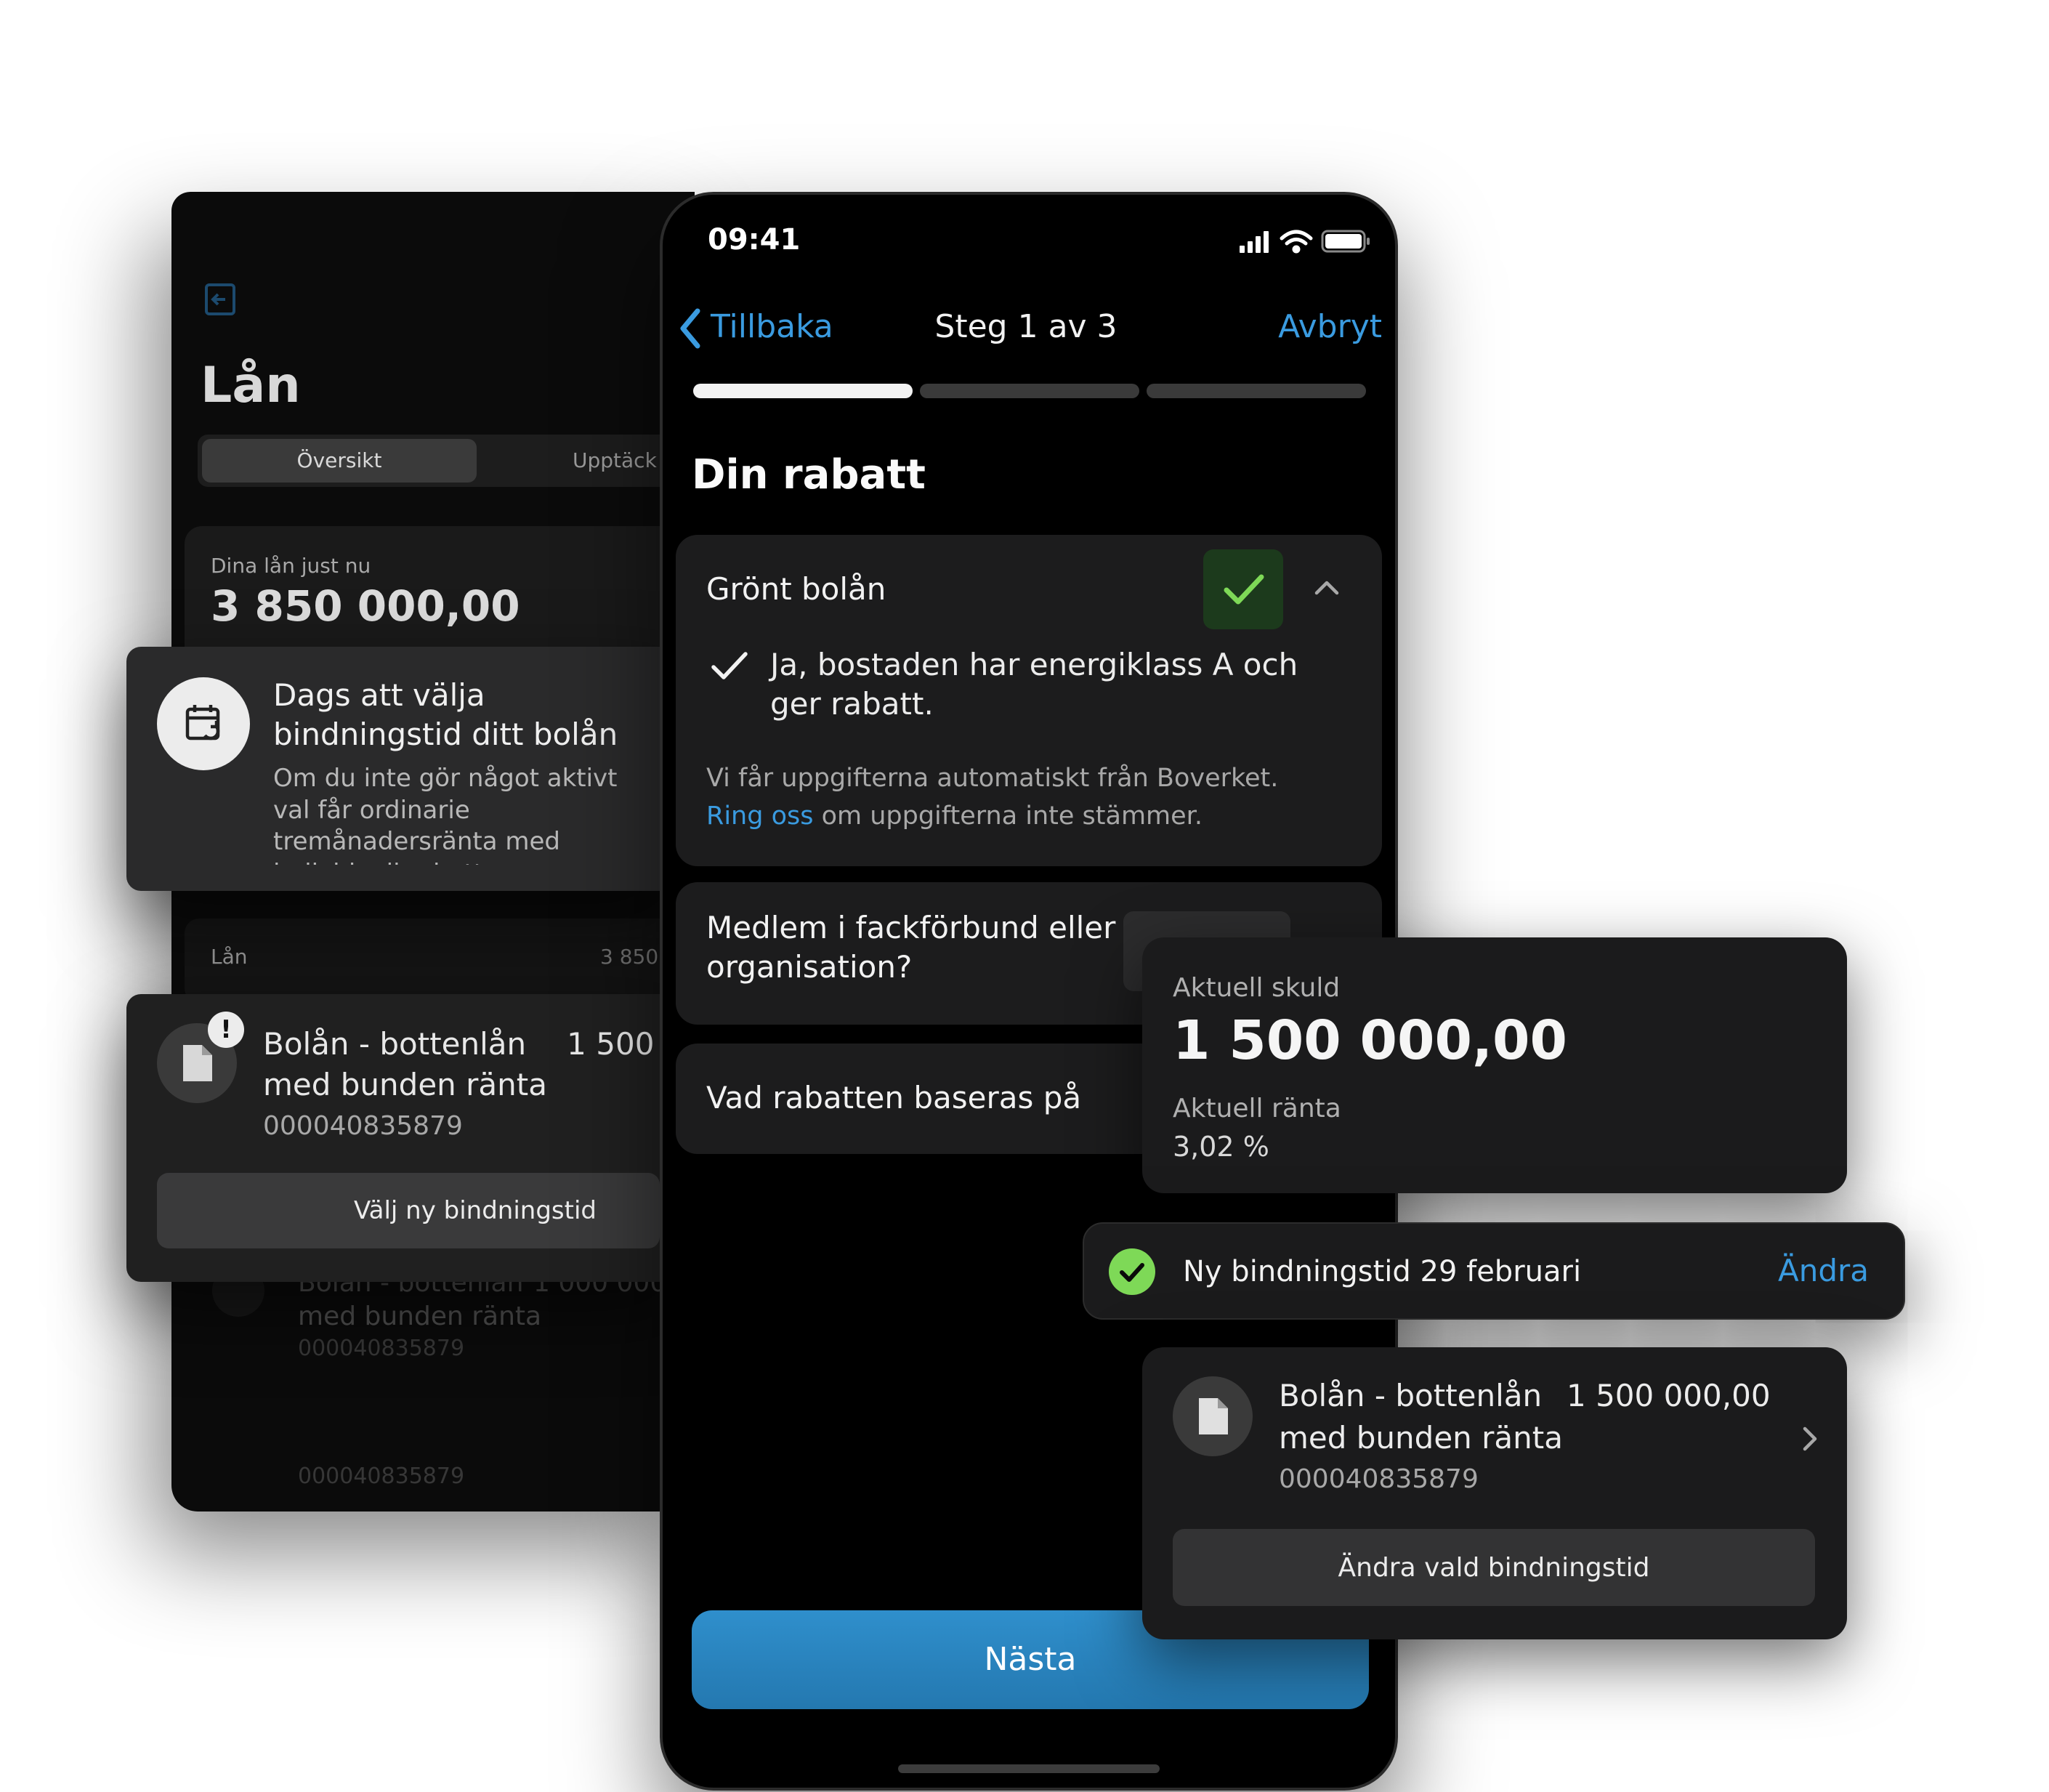  Describe the element at coordinates (395, 1044) in the screenshot. I see `loan-name-line1: Bolån - bottenlån` at that location.